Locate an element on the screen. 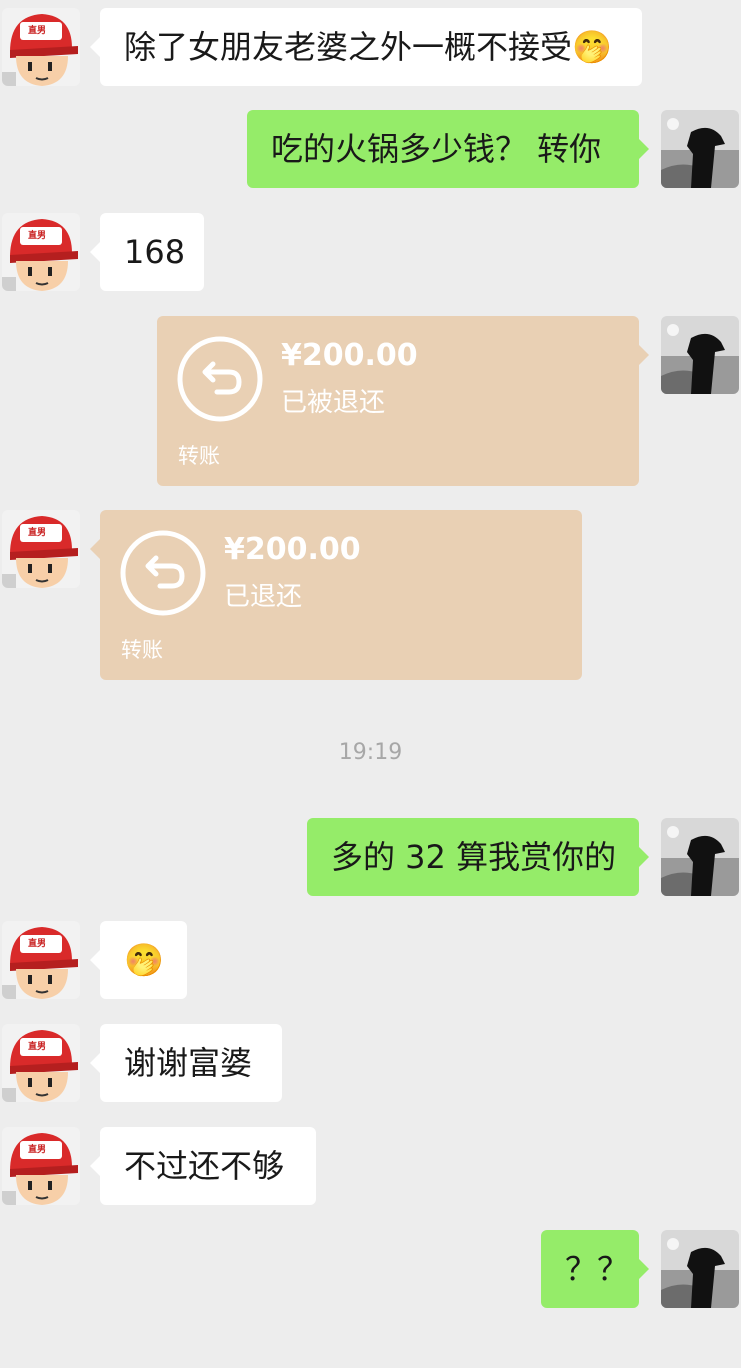 The width and height of the screenshot is (741, 1368). message-bubble: 吃的火锅多少钱？ 转你 is located at coordinates (448, 149).